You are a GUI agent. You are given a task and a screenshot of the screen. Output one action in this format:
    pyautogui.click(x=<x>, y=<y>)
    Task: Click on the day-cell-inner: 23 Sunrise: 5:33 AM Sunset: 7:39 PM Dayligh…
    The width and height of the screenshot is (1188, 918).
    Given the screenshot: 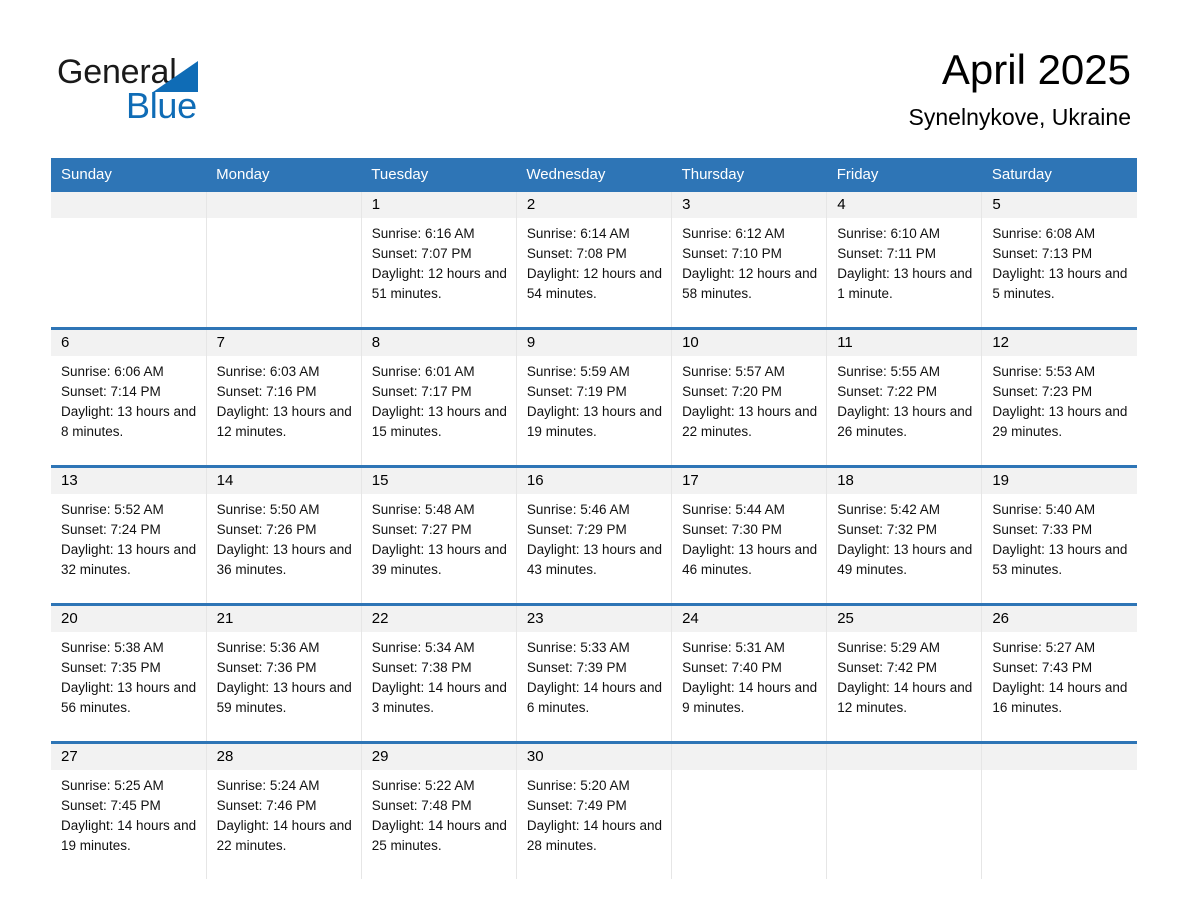 What is the action you would take?
    pyautogui.click(x=594, y=673)
    